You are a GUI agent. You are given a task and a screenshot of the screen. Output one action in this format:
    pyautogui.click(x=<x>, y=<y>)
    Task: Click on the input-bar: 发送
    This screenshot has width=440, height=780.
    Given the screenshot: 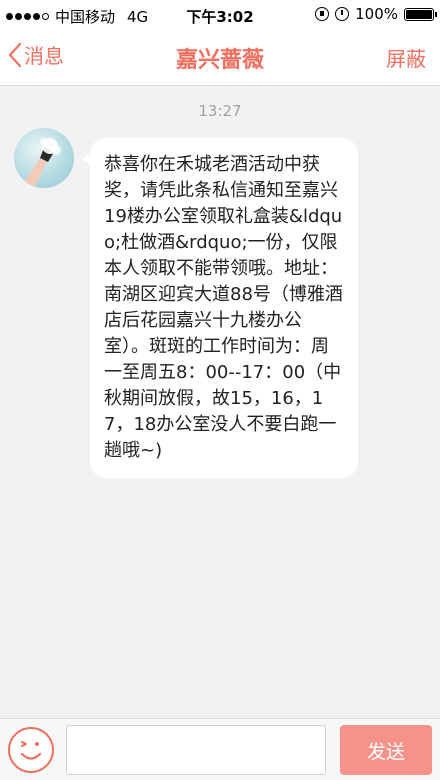 What is the action you would take?
    pyautogui.click(x=220, y=749)
    